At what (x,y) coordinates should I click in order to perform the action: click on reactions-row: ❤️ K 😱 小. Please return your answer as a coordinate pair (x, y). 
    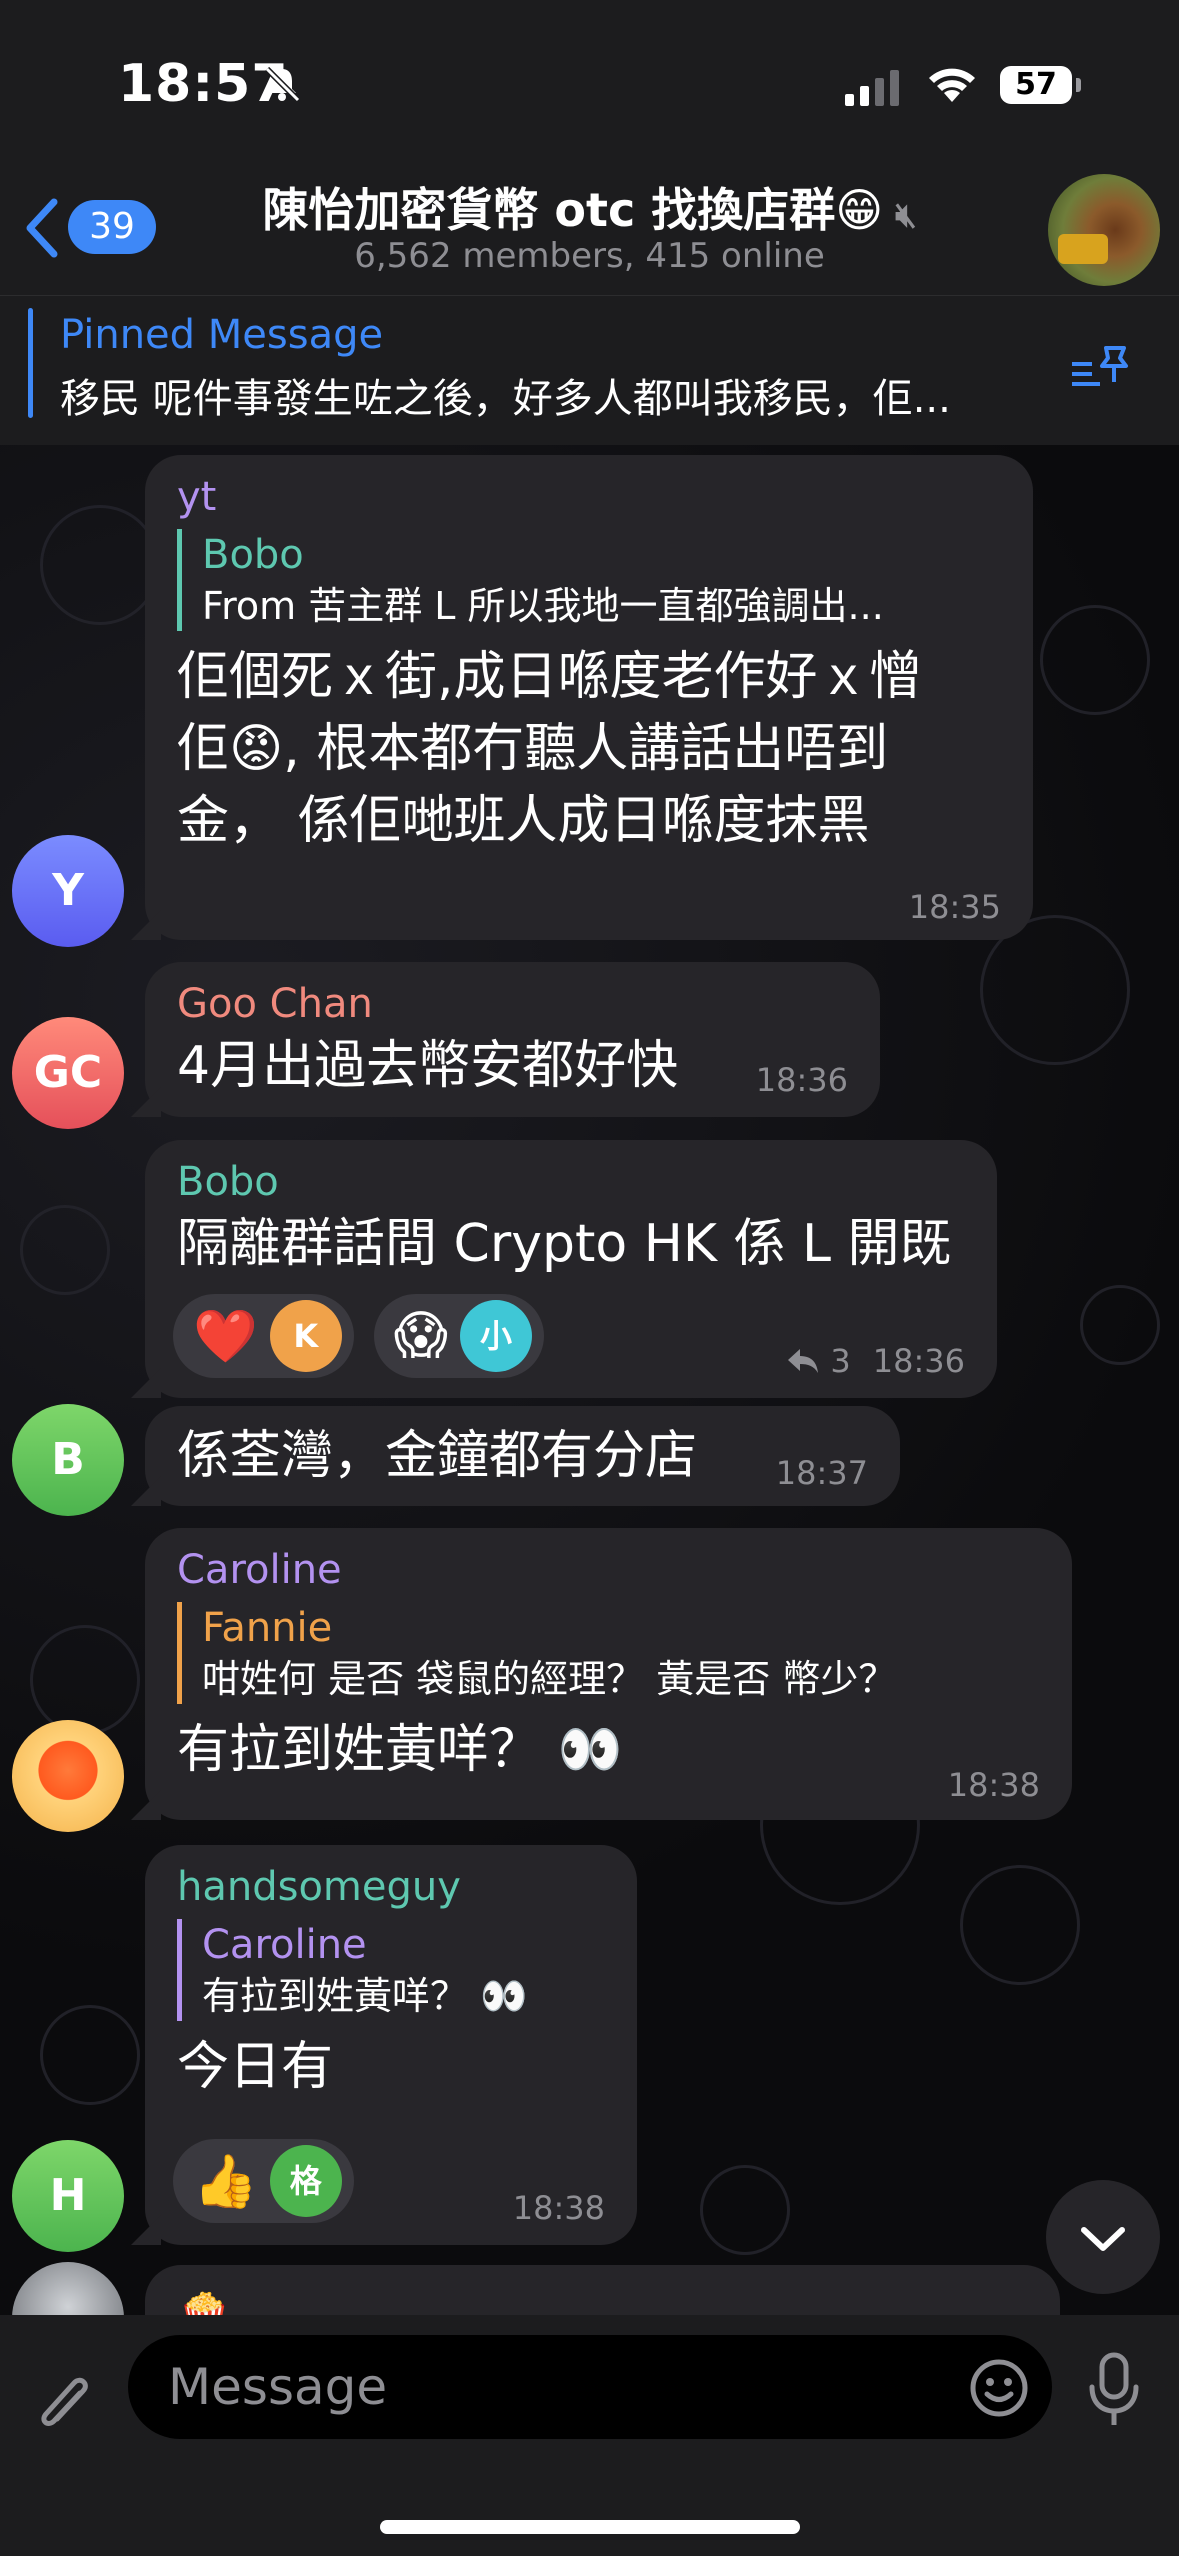
    Looking at the image, I should click on (358, 1336).